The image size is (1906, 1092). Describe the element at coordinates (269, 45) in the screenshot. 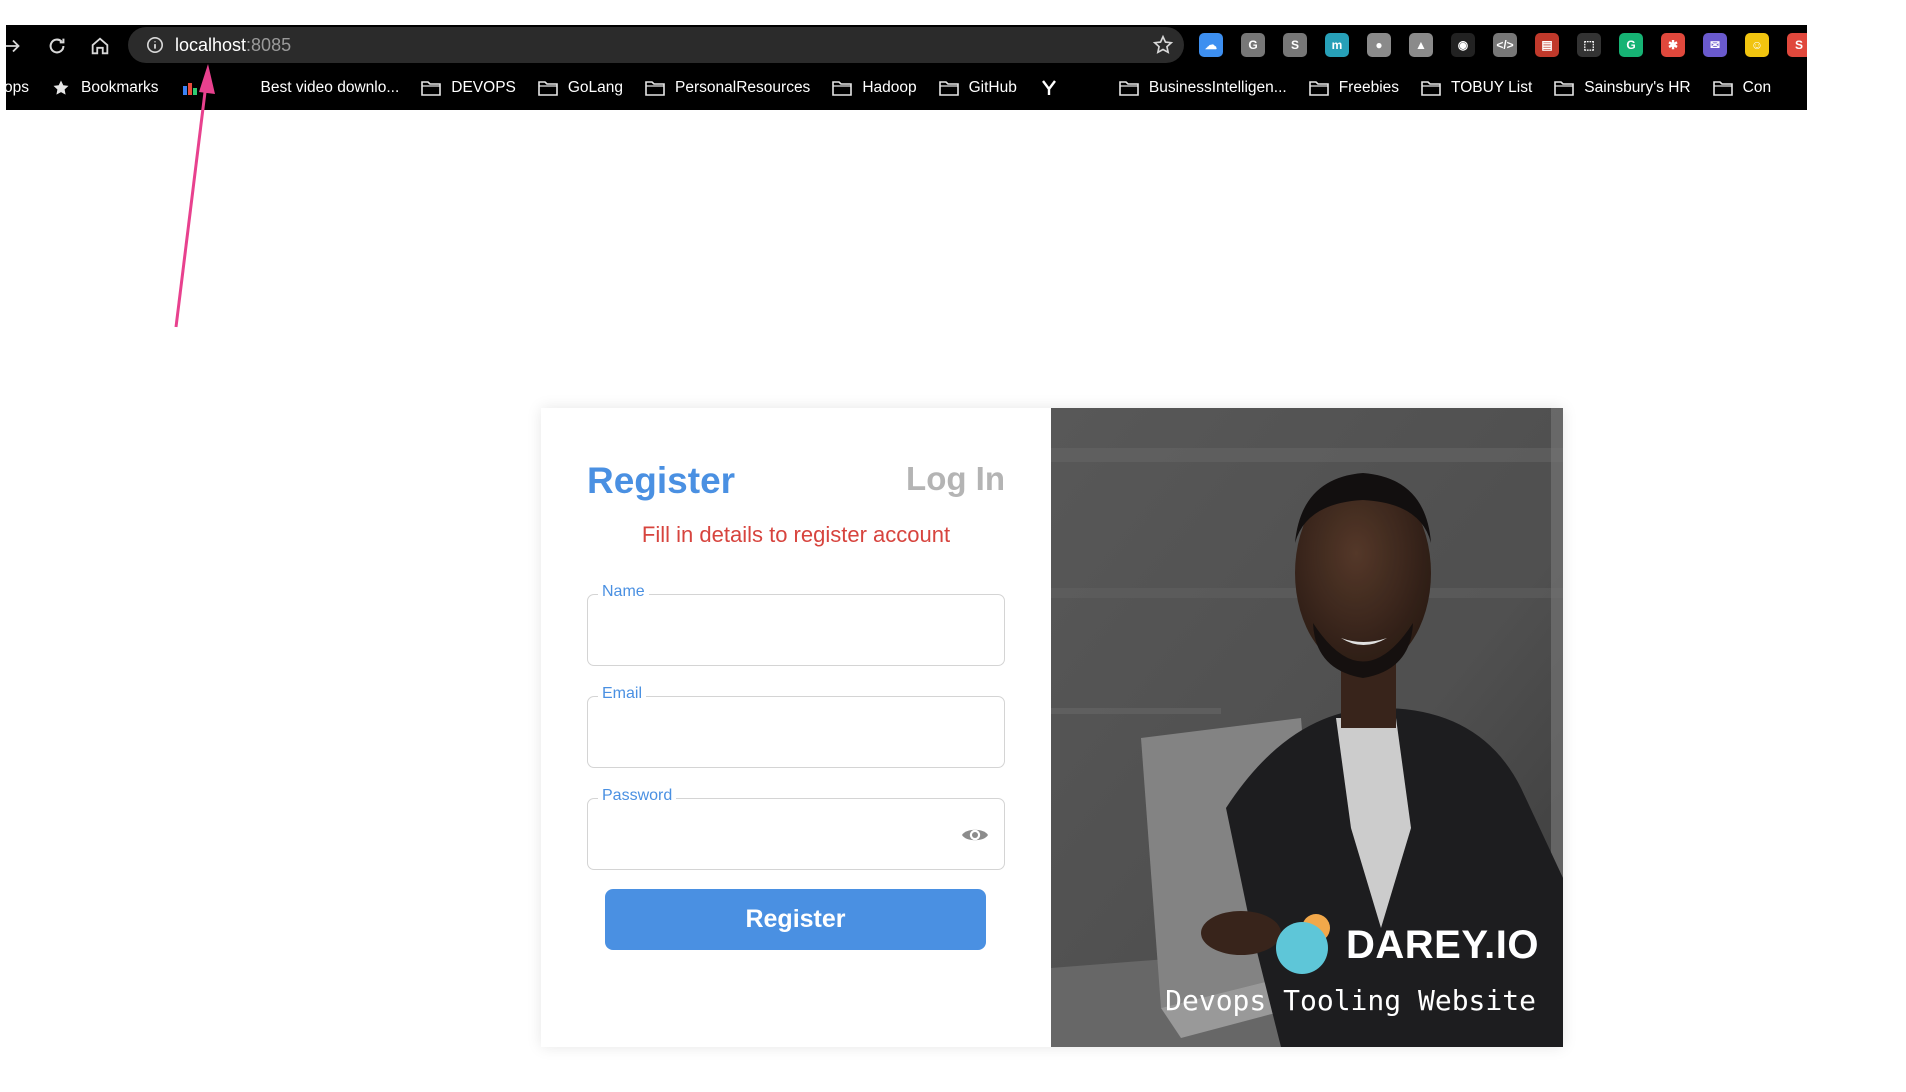

I see `url-port: :8085` at that location.